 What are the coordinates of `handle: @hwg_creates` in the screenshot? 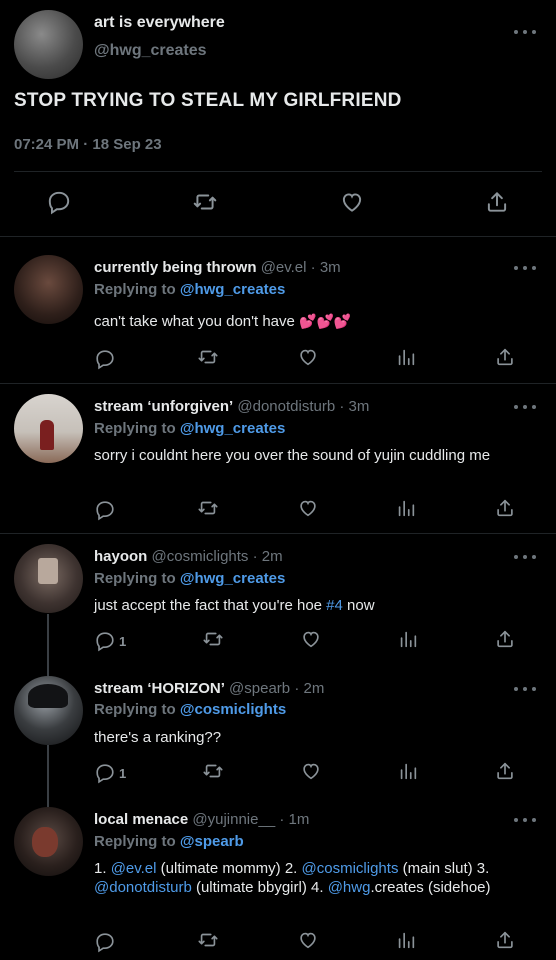 It's located at (150, 51).